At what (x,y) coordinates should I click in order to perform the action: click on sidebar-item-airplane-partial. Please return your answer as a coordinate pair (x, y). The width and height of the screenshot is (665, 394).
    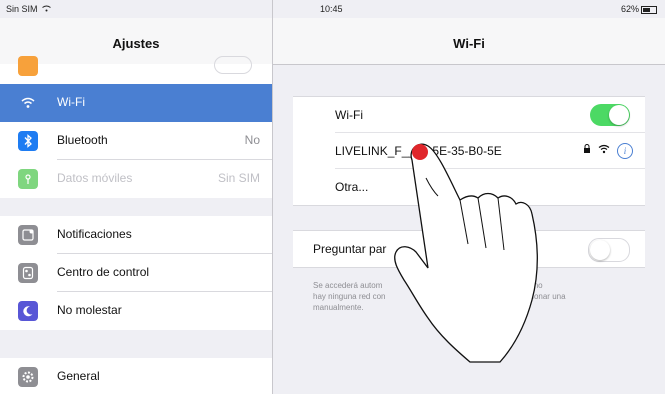
    Looking at the image, I should click on (136, 70).